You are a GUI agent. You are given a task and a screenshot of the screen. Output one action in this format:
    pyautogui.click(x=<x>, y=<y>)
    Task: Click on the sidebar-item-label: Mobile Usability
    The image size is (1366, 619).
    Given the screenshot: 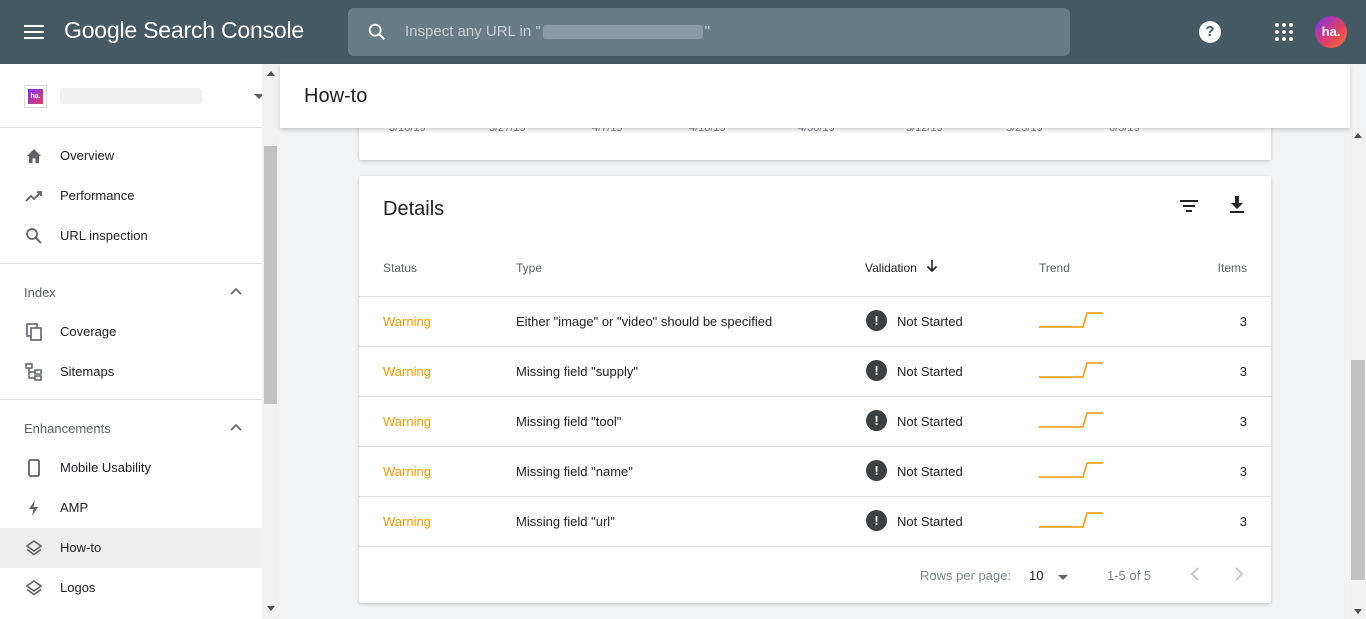 What is the action you would take?
    pyautogui.click(x=106, y=467)
    